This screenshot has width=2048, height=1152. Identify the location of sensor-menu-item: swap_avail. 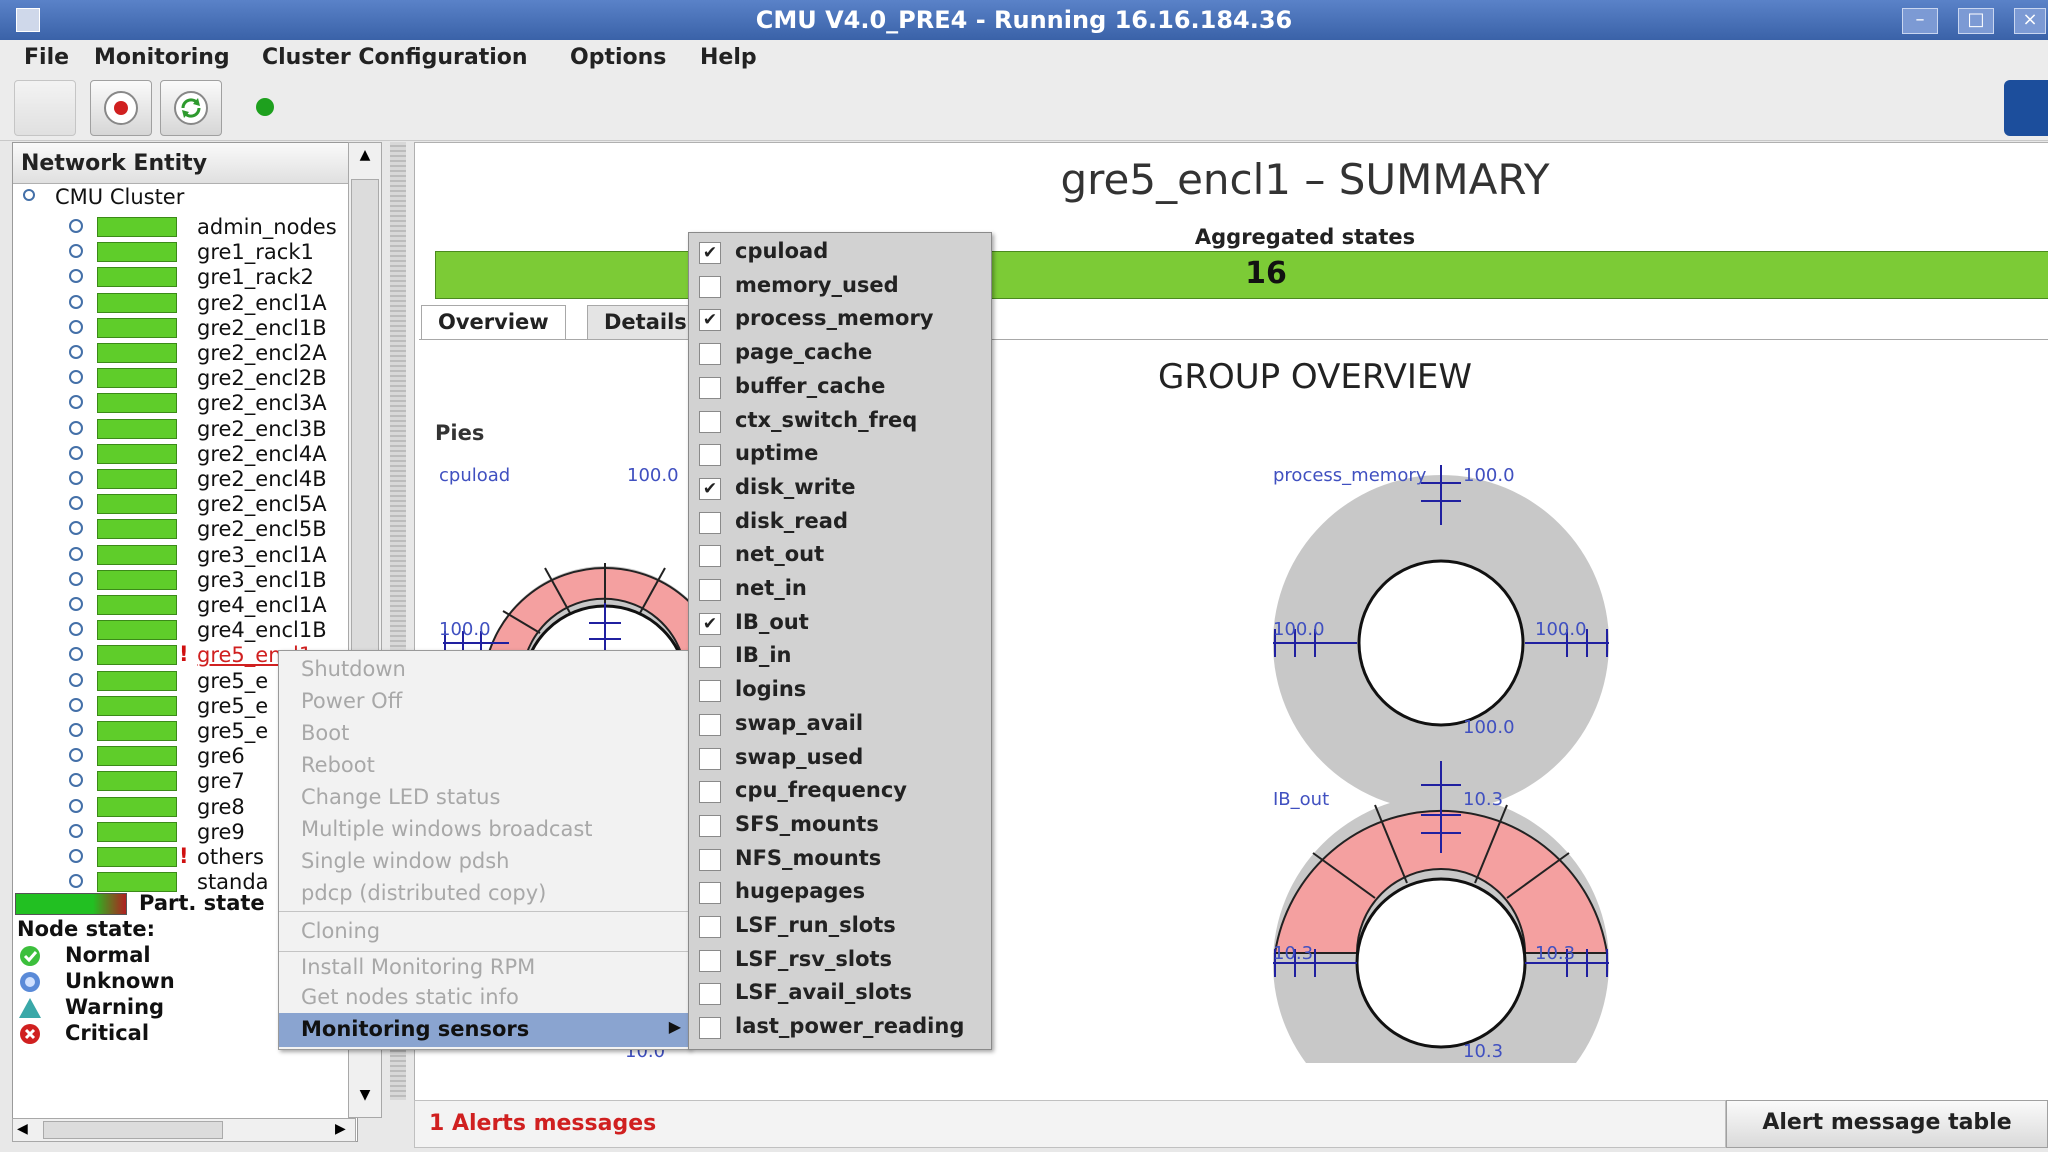
(844, 724).